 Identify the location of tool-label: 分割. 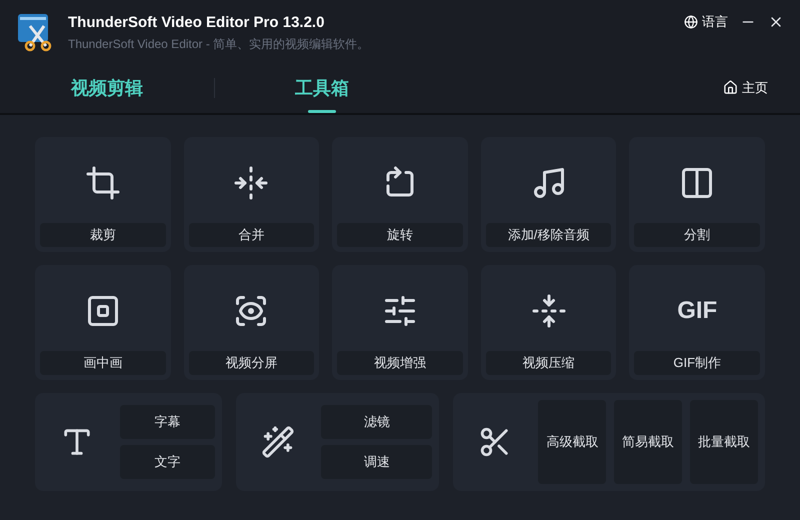
(697, 235).